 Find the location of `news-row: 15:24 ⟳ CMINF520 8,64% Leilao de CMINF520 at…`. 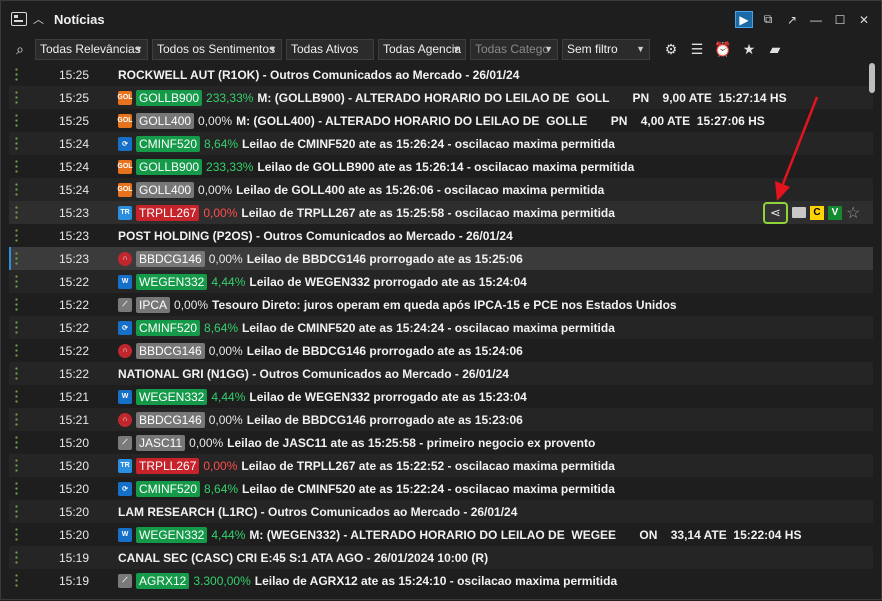

news-row: 15:24 ⟳ CMINF520 8,64% Leilao de CMINF520 at… is located at coordinates (441, 143).